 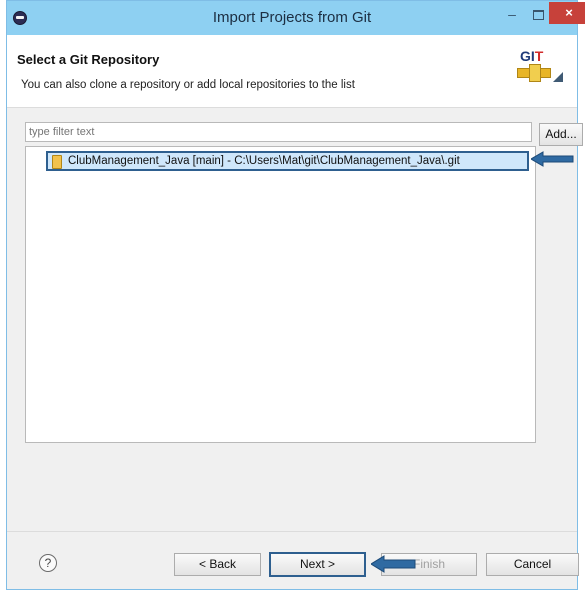 I want to click on maximize-button, so click(x=538, y=14).